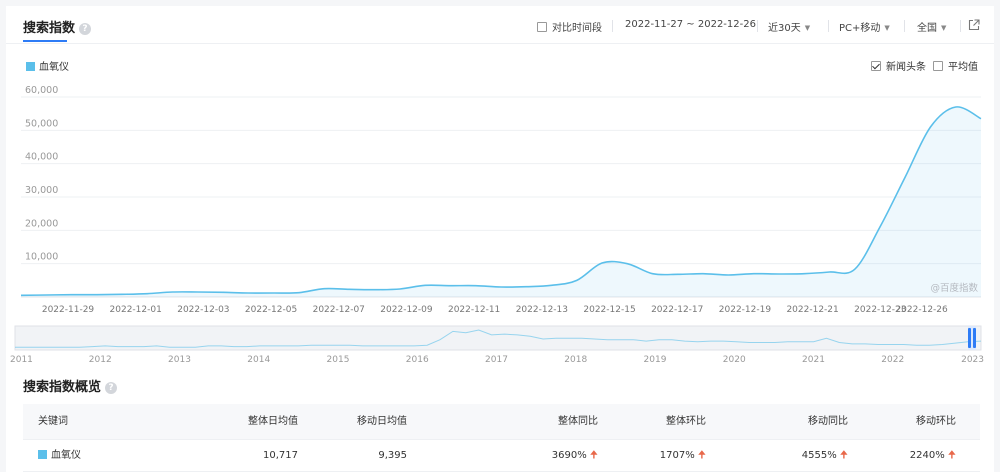 The width and height of the screenshot is (1000, 472). I want to click on timeline-handle-right, so click(974, 338).